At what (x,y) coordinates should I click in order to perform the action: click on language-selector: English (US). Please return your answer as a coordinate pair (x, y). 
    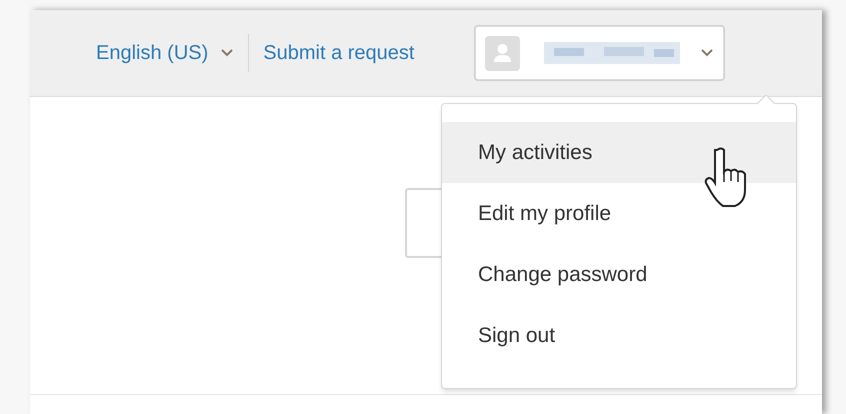
    Looking at the image, I should click on (165, 53).